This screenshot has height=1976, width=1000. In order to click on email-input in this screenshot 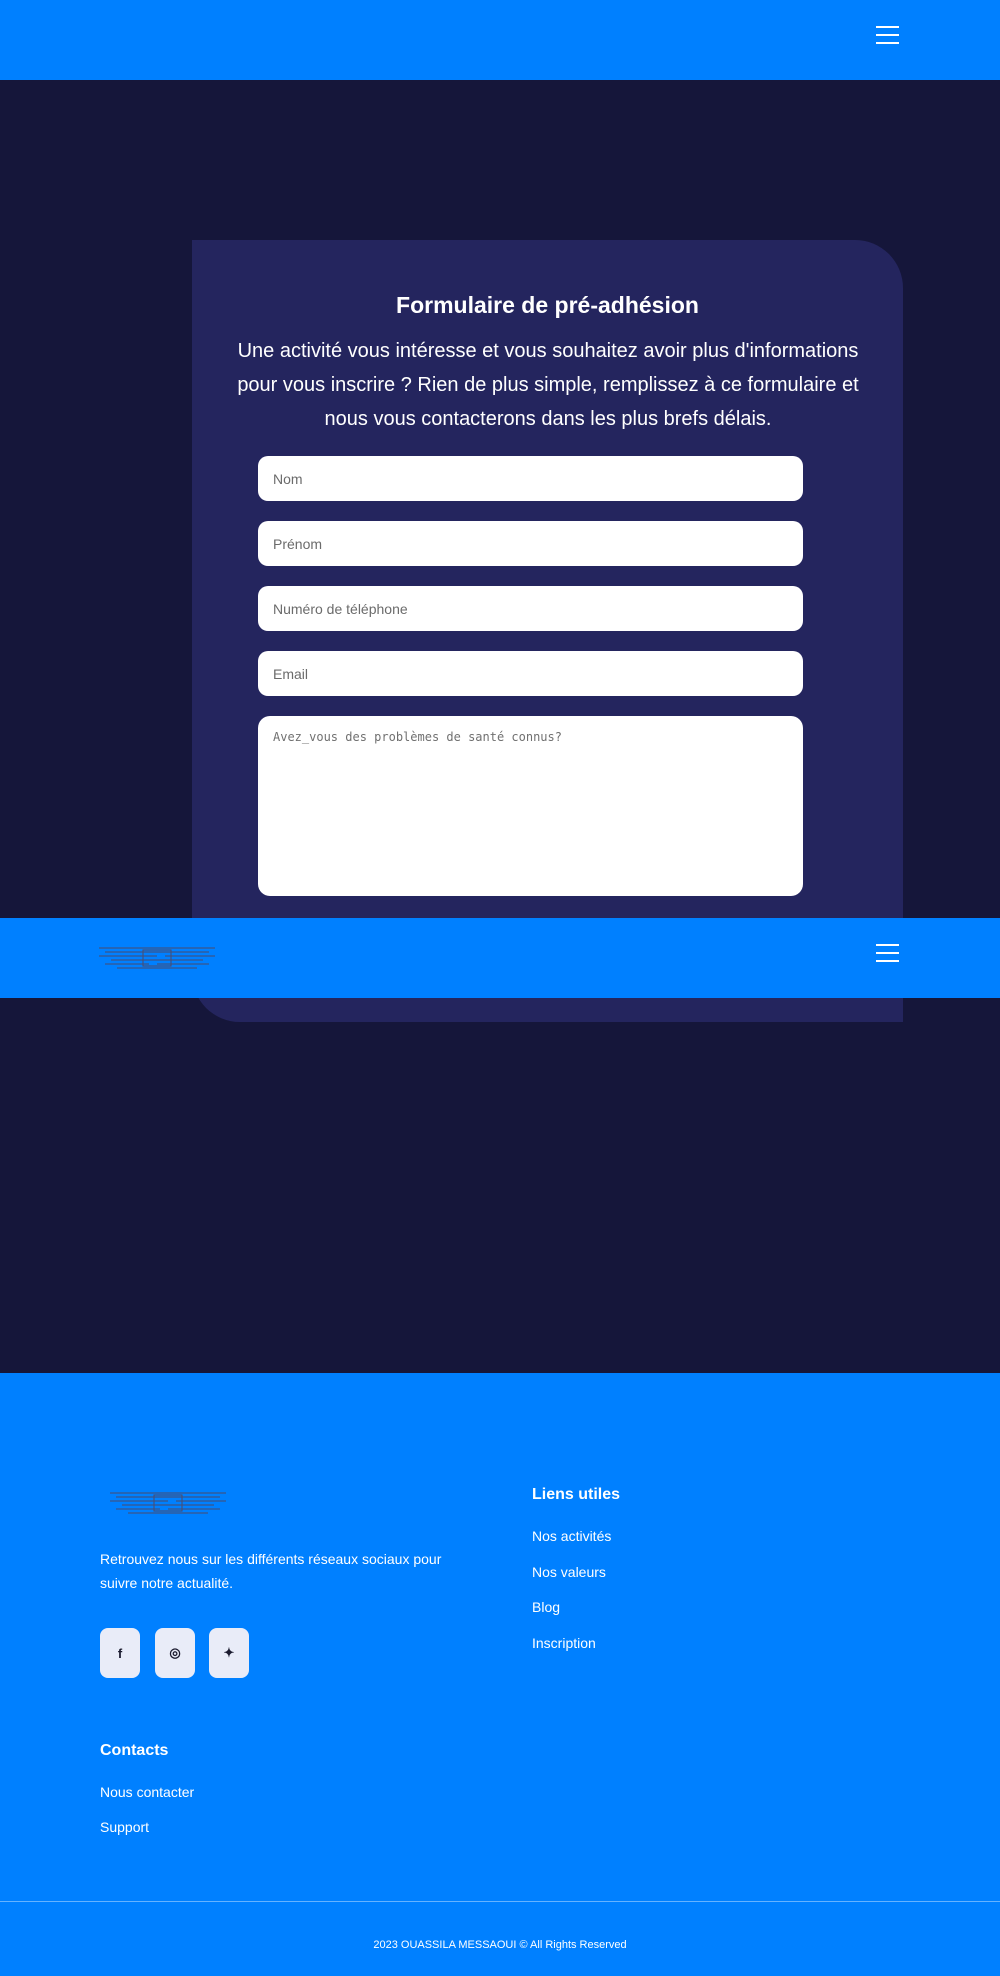, I will do `click(530, 673)`.